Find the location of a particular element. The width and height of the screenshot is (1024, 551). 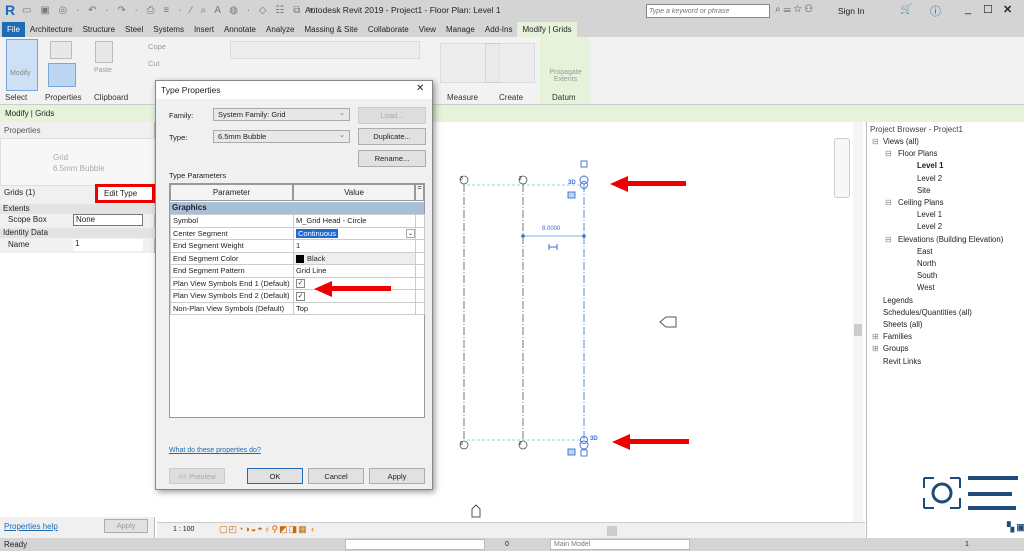

tab-architecture: Architecture is located at coordinates (51, 29).